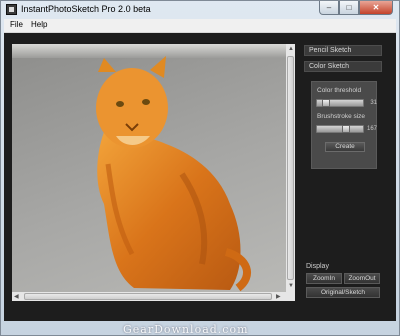  I want to click on scroll-up-icon: ▲, so click(291, 49).